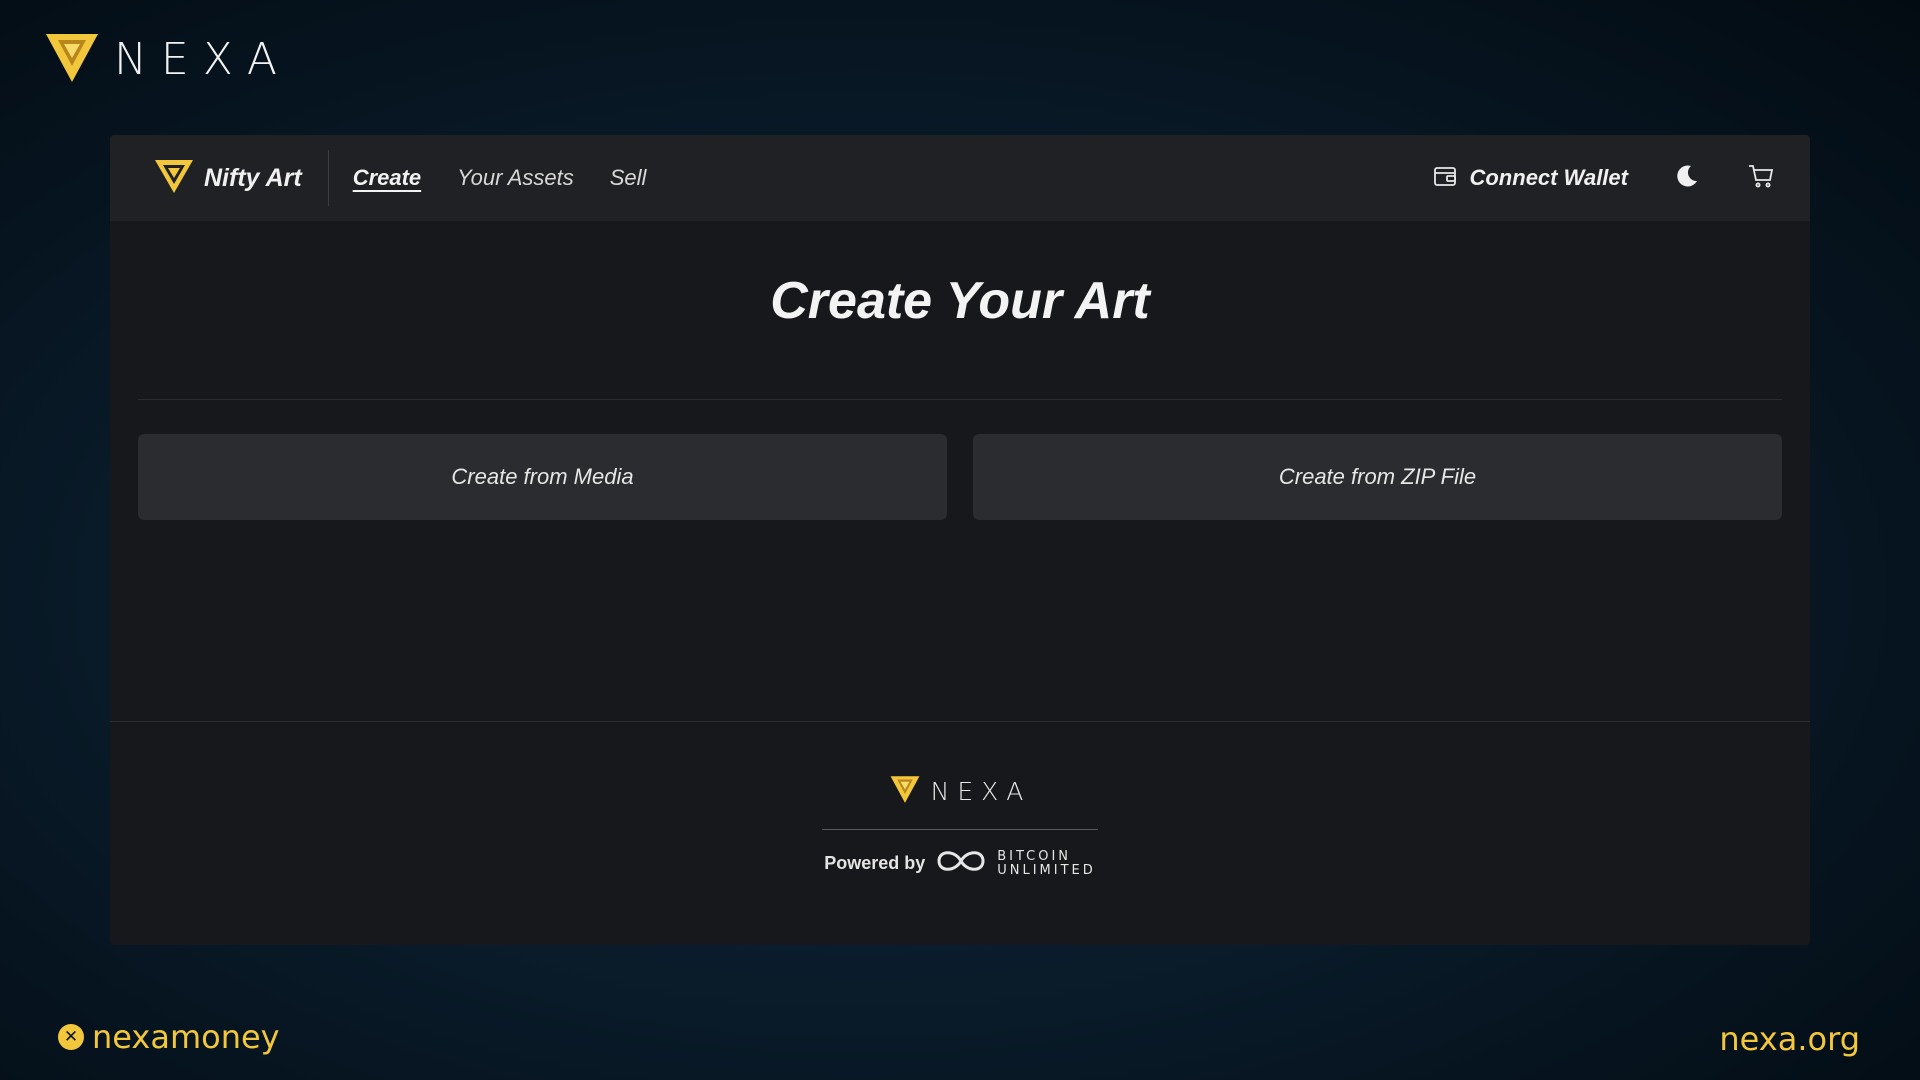  I want to click on nav-links: Create Your Assets Sell, so click(500, 178).